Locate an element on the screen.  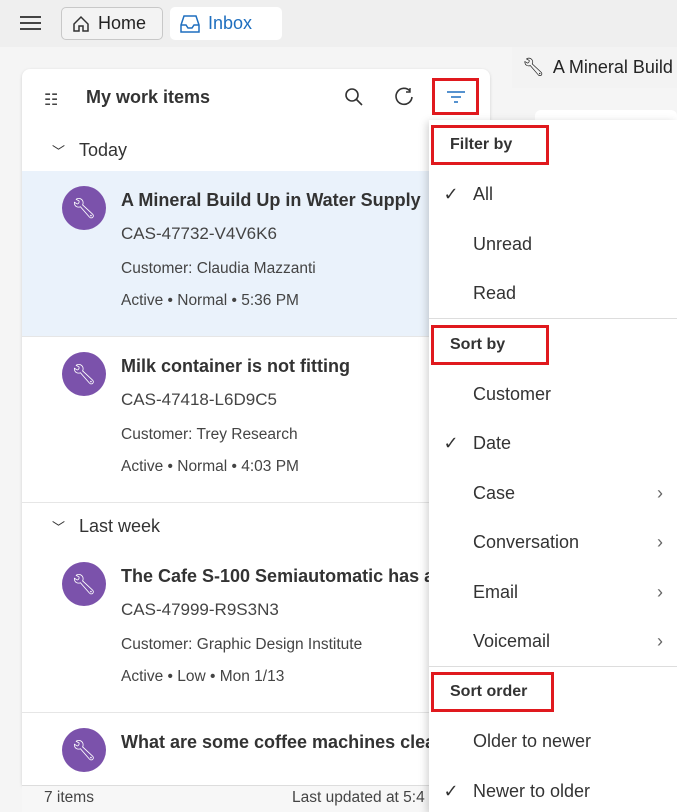
menu-item-label: Customer is located at coordinates (512, 393).